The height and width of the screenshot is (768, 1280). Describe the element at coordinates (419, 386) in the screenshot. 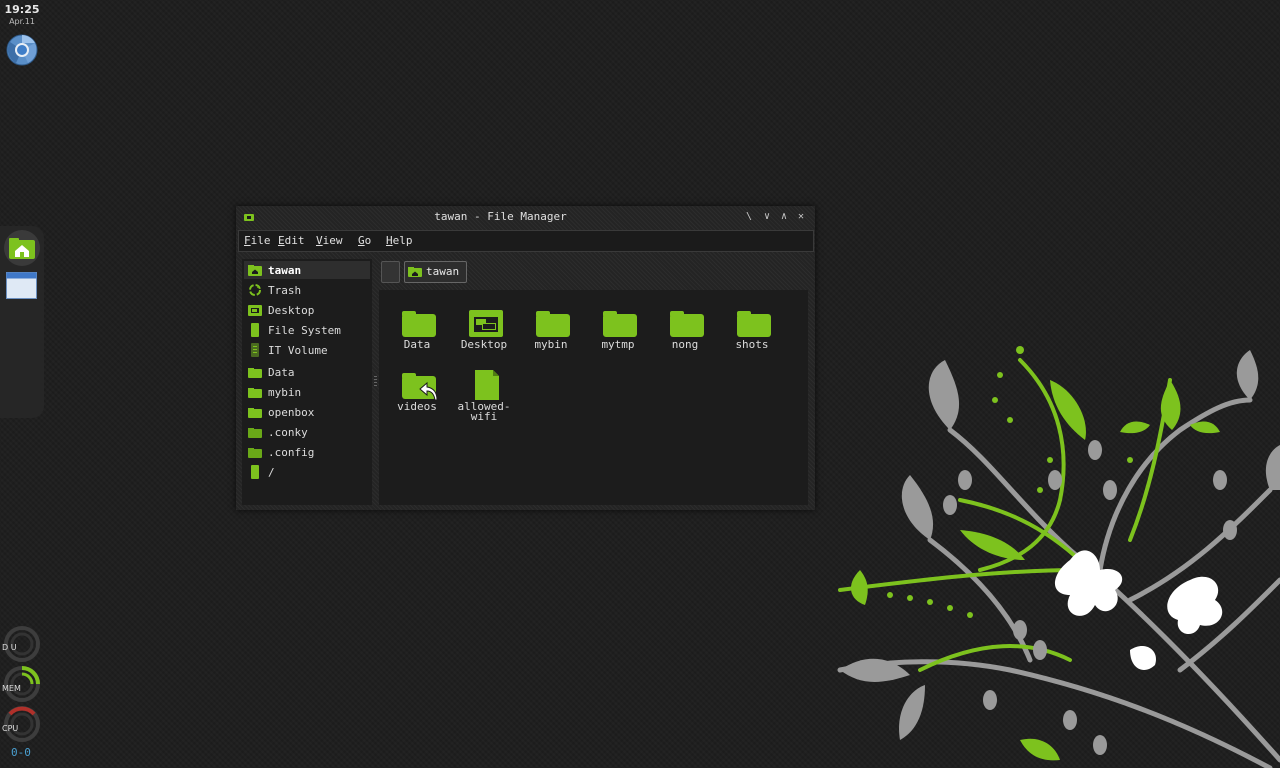

I see `folder-link-icon` at that location.